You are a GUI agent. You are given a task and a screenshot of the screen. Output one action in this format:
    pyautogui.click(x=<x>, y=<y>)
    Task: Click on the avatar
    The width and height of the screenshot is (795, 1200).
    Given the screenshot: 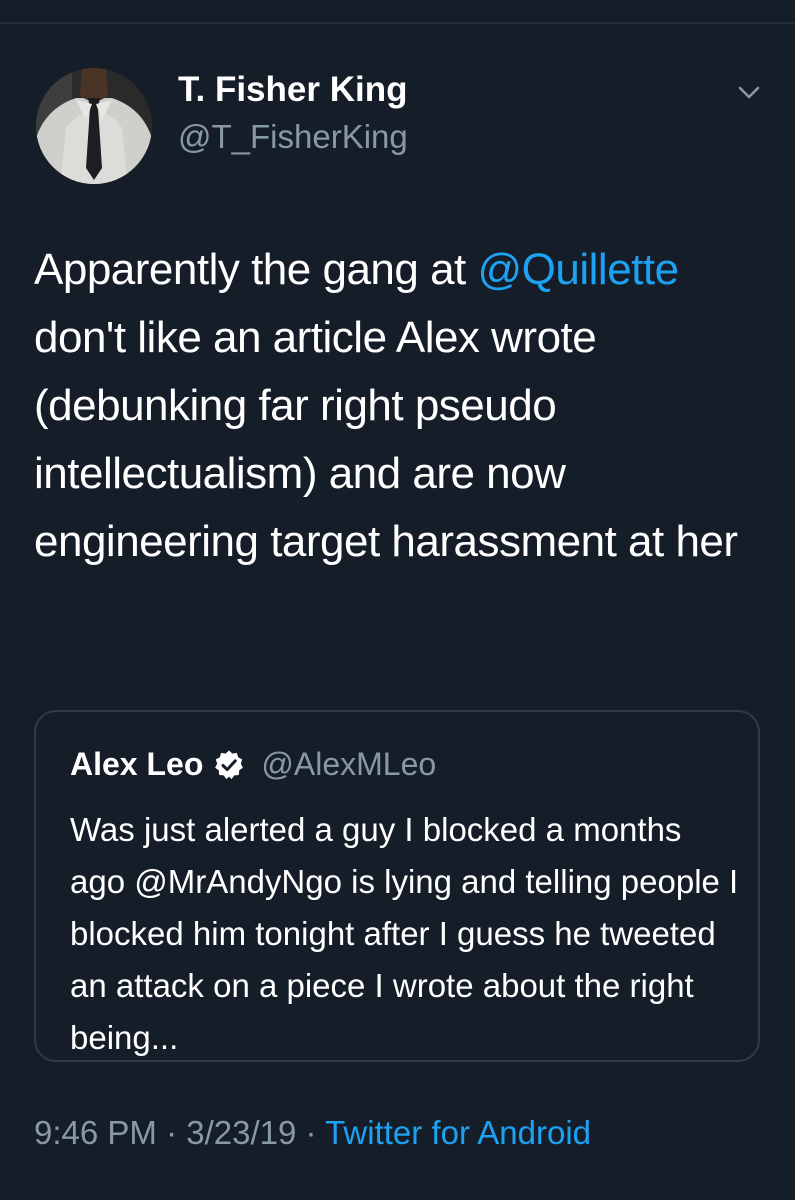 What is the action you would take?
    pyautogui.click(x=94, y=126)
    